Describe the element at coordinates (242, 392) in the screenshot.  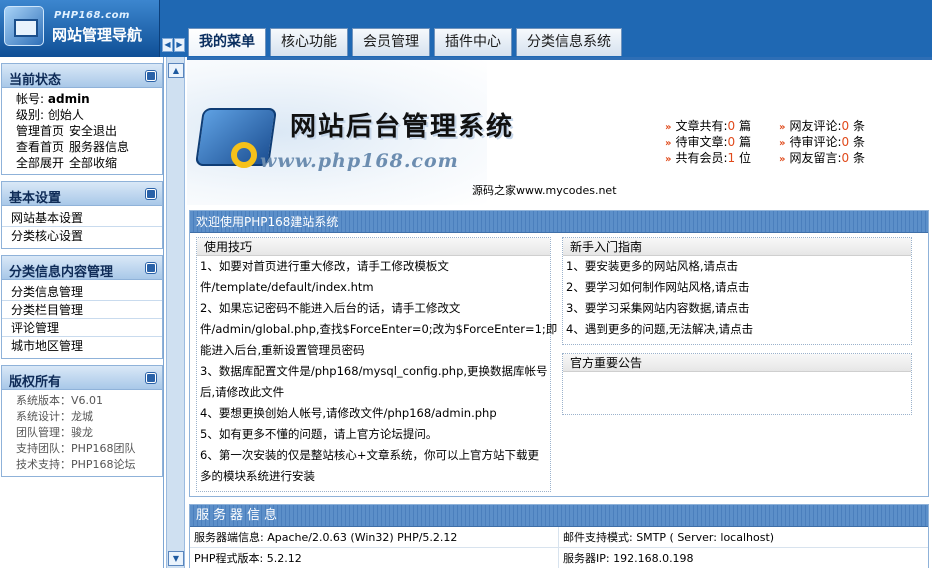
I see `tip-line: 后,请修改此文件` at that location.